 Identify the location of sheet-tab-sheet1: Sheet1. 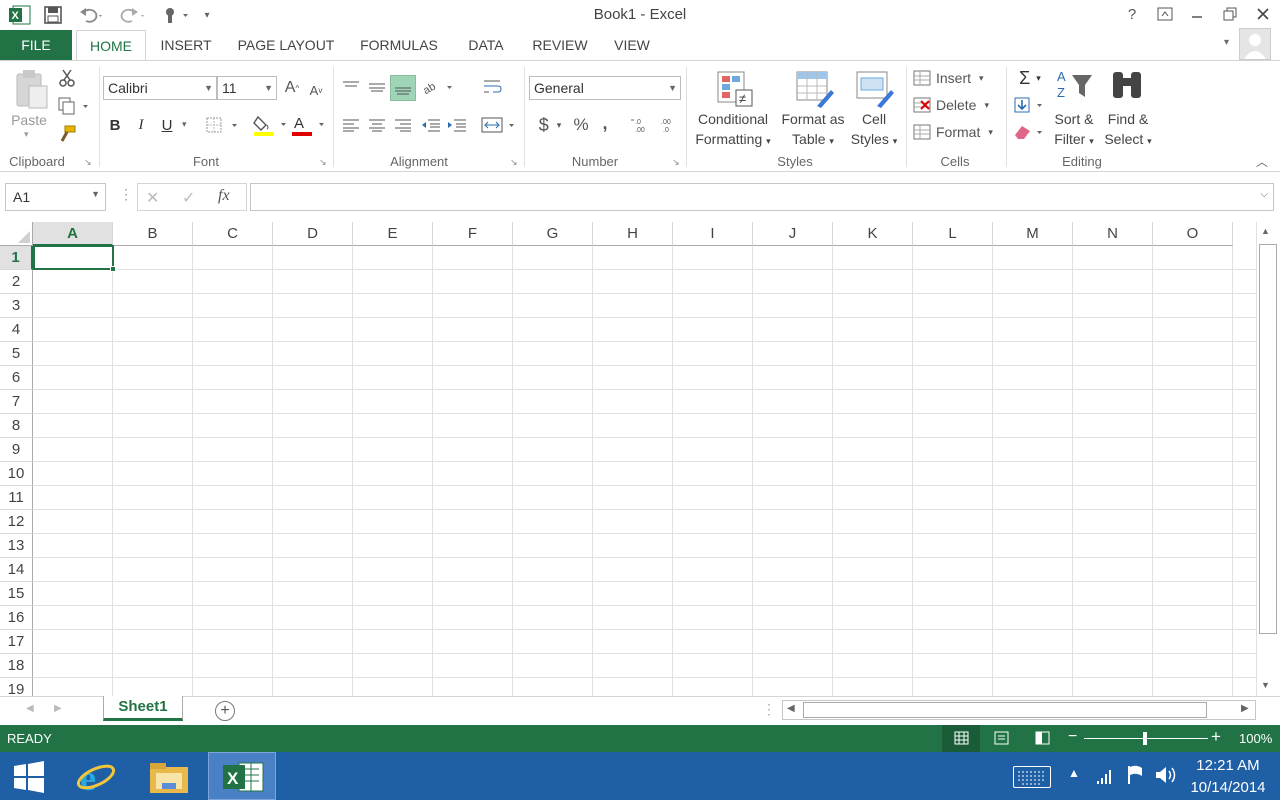
(143, 708).